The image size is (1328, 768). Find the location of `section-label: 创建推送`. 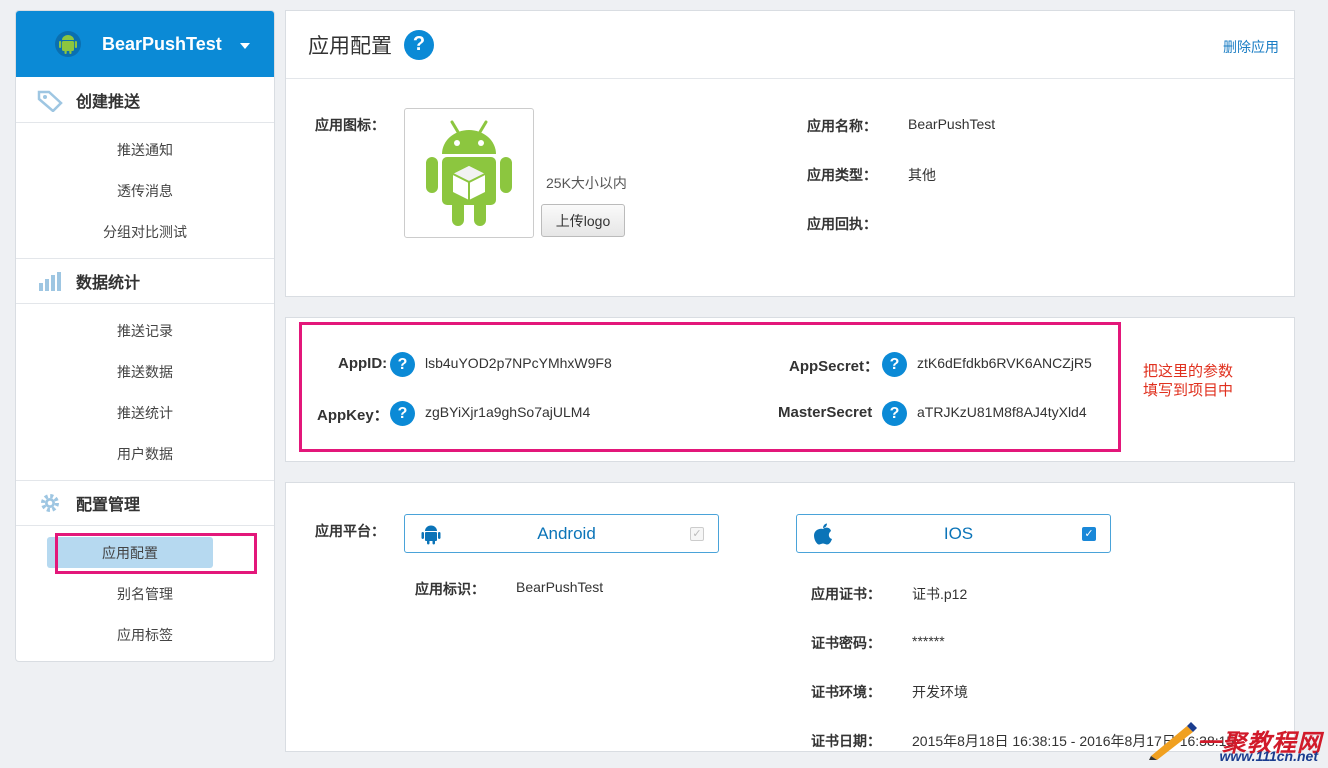

section-label: 创建推送 is located at coordinates (108, 102).